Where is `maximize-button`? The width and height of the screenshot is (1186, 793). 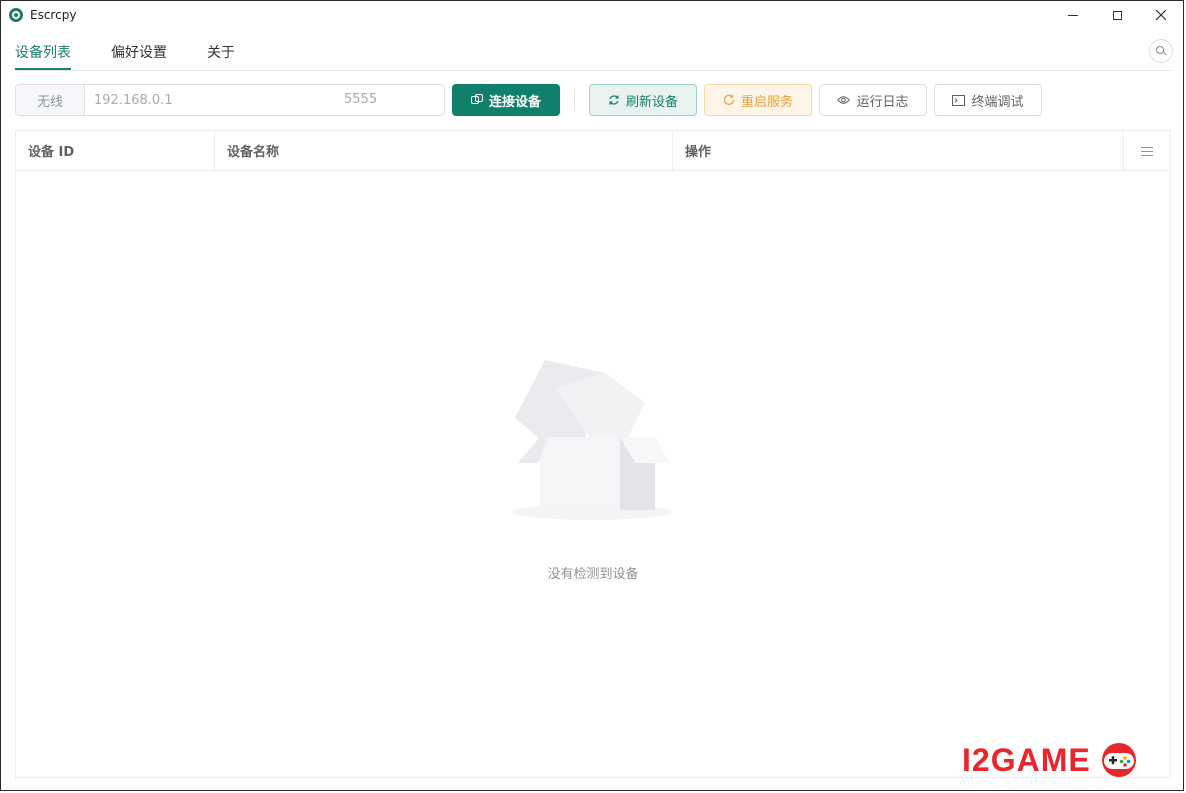 maximize-button is located at coordinates (1117, 15).